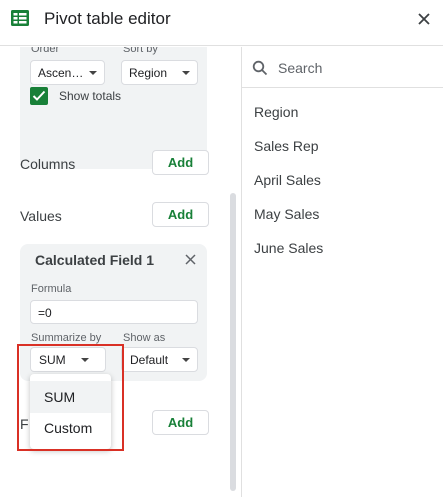 The image size is (443, 497). Describe the element at coordinates (286, 214) in the screenshot. I see `field-item-may-sales: May Sales` at that location.